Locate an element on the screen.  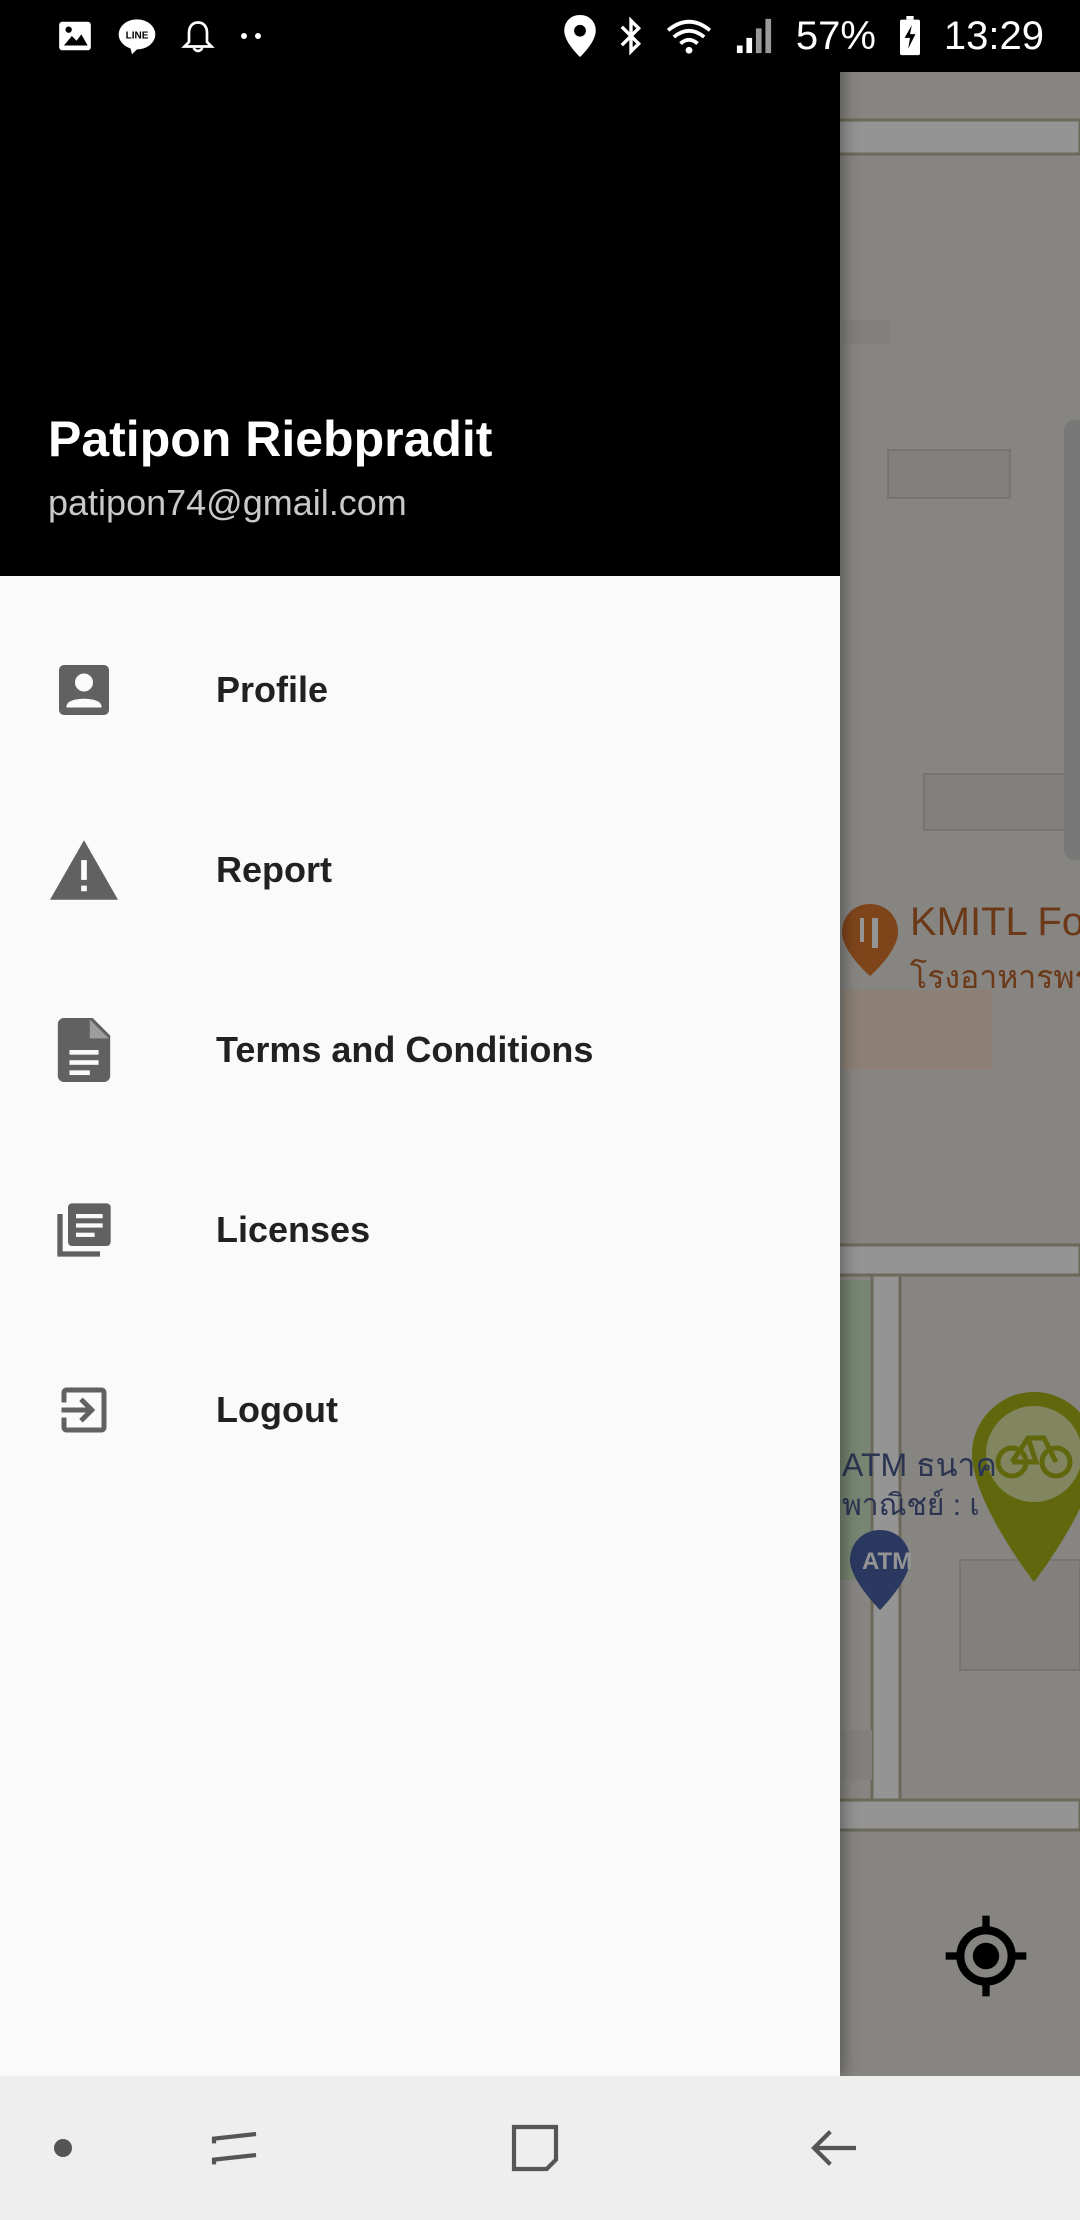
recents-icon is located at coordinates (234, 2148).